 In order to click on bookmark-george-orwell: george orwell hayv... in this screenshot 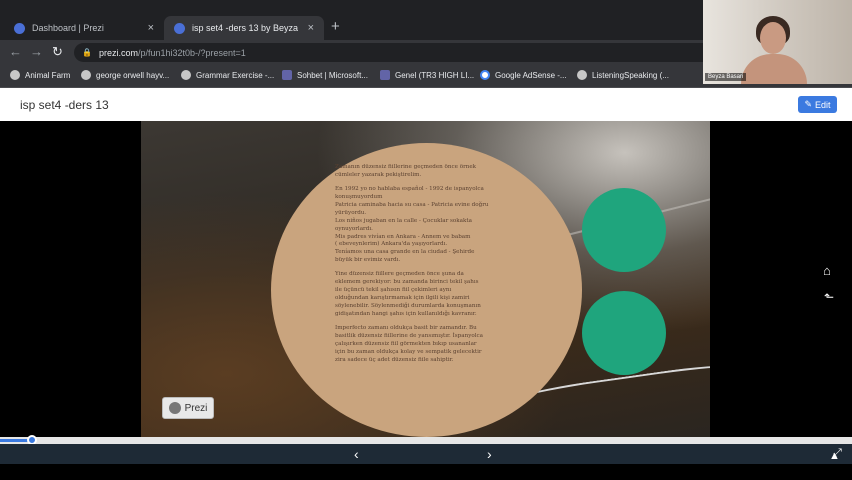, I will do `click(125, 75)`.